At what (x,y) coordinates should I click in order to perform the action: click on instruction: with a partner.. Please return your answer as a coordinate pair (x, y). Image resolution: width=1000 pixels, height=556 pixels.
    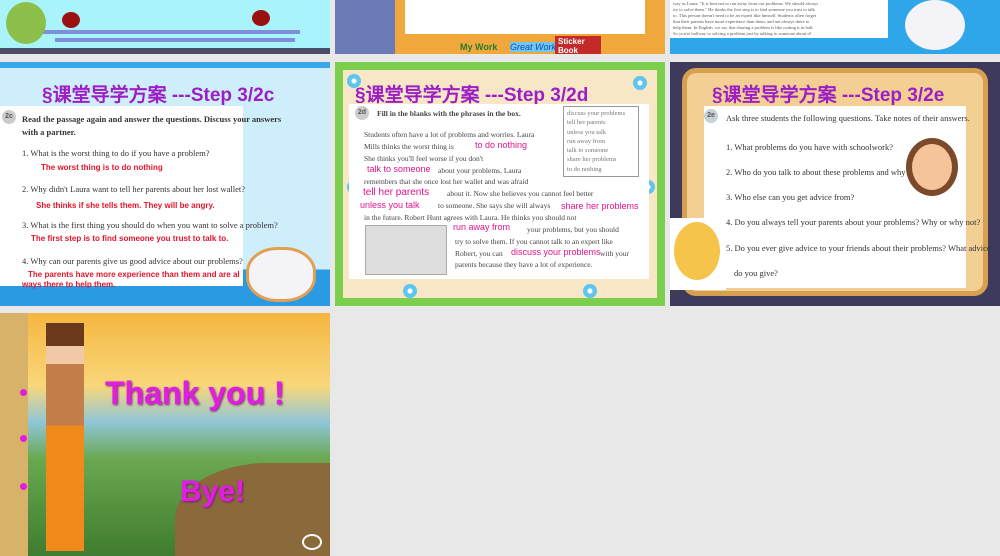
    Looking at the image, I should click on (49, 132).